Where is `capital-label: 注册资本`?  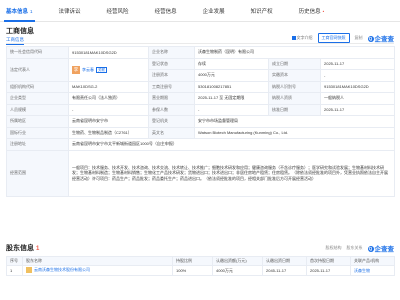
capital-label: 注册资本 is located at coordinates (171, 75).